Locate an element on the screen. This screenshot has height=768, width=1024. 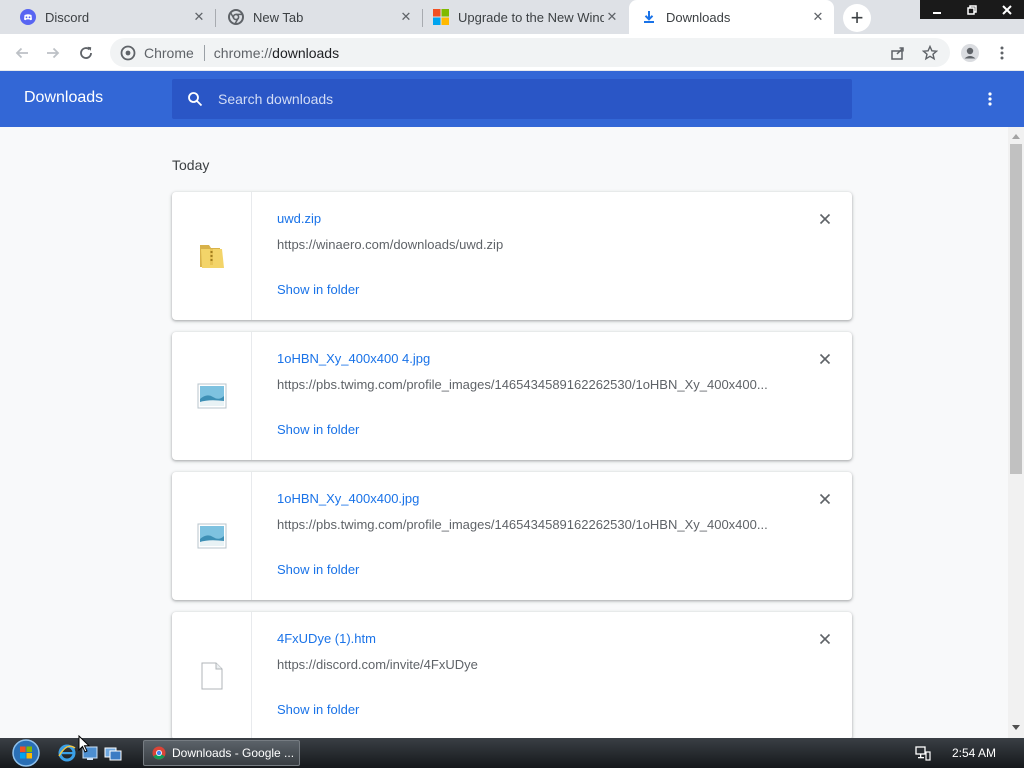
discord-icon is located at coordinates (28, 17).